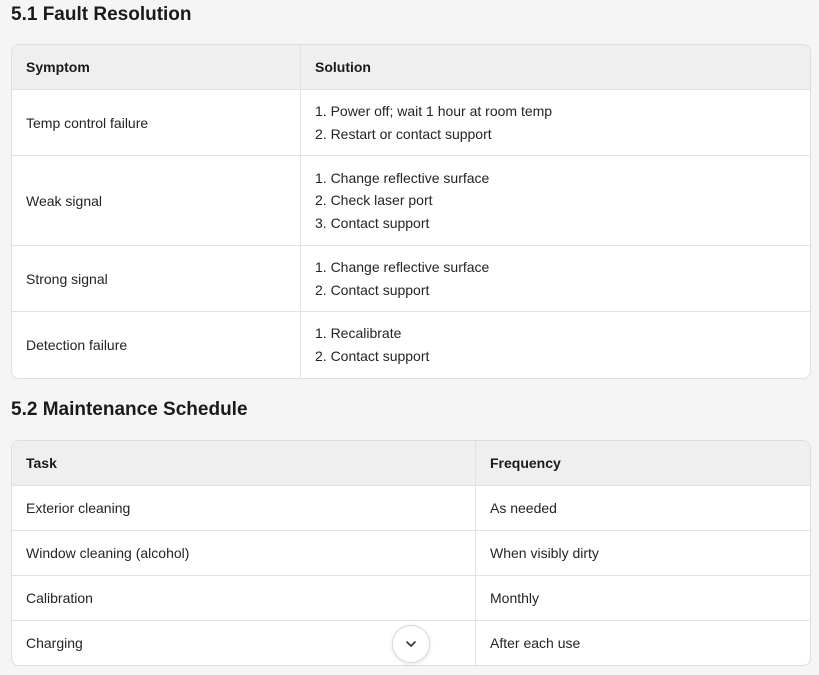 Image resolution: width=819 pixels, height=675 pixels. What do you see at coordinates (372, 222) in the screenshot?
I see `solution-step: 3. Contact support` at bounding box center [372, 222].